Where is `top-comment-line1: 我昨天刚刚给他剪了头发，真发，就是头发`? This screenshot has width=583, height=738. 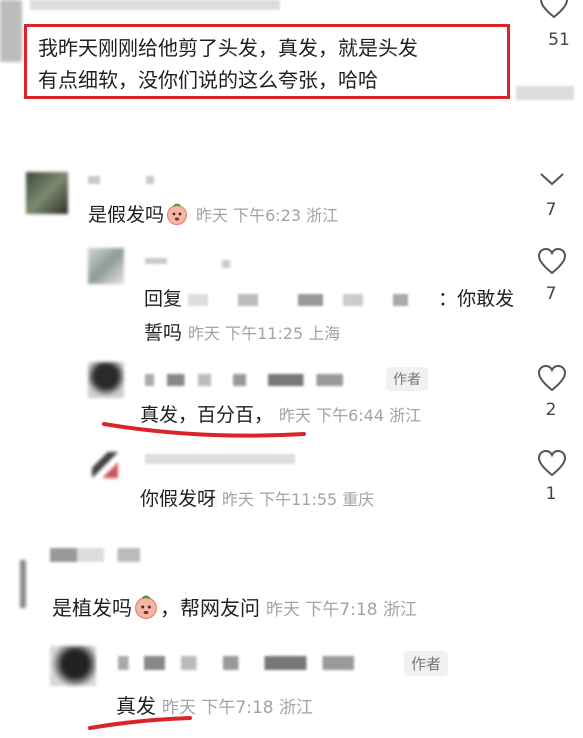
top-comment-line1: 我昨天刚刚给他剪了头发，真发，就是头发 is located at coordinates (228, 48).